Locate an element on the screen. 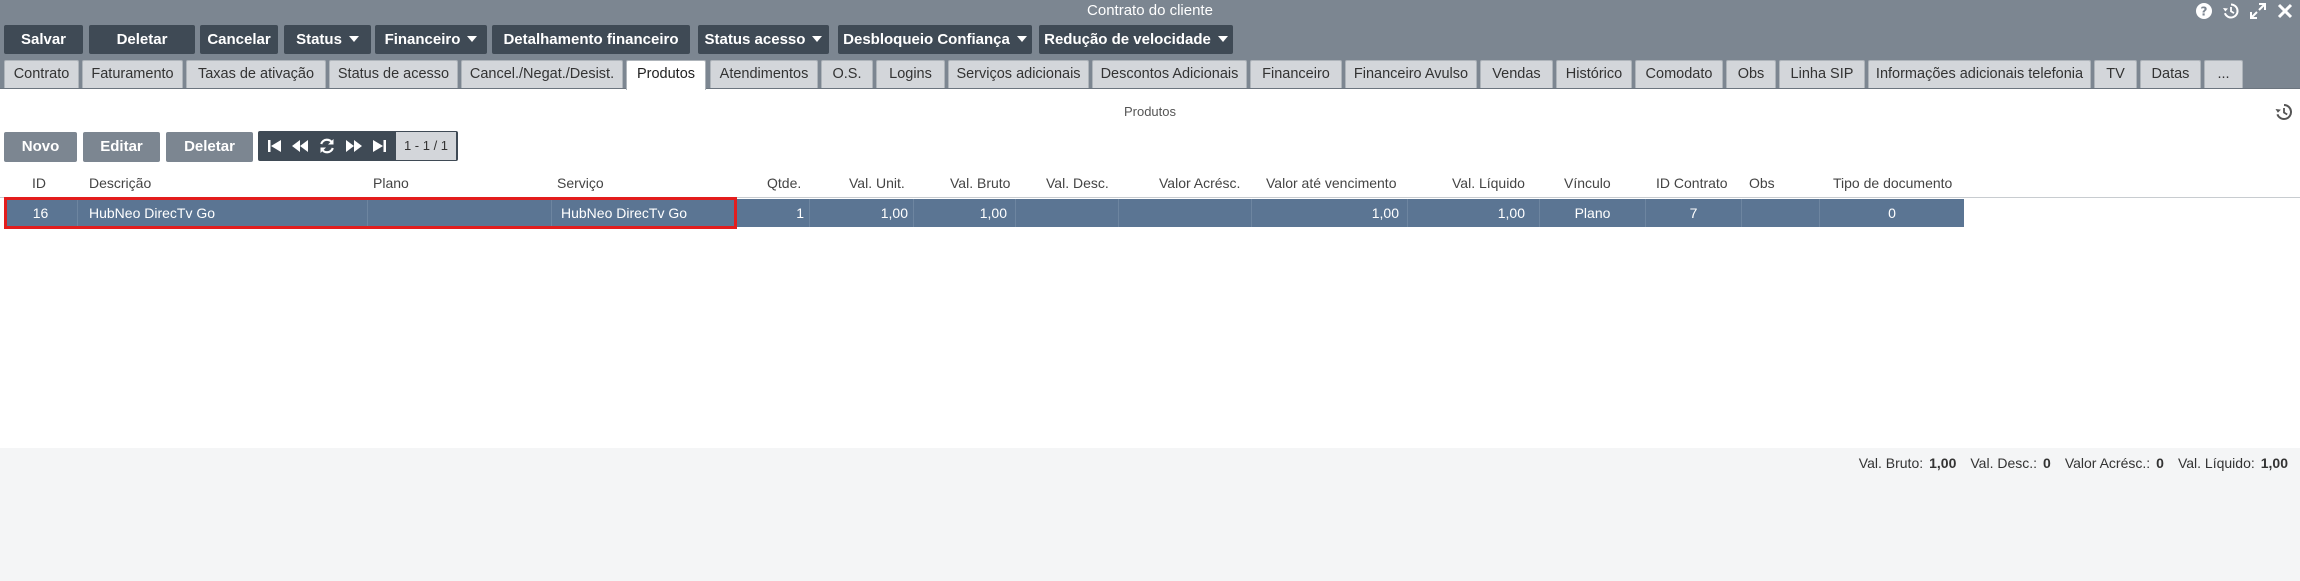 The image size is (2300, 581). cancel-button: Cancelar is located at coordinates (239, 39).